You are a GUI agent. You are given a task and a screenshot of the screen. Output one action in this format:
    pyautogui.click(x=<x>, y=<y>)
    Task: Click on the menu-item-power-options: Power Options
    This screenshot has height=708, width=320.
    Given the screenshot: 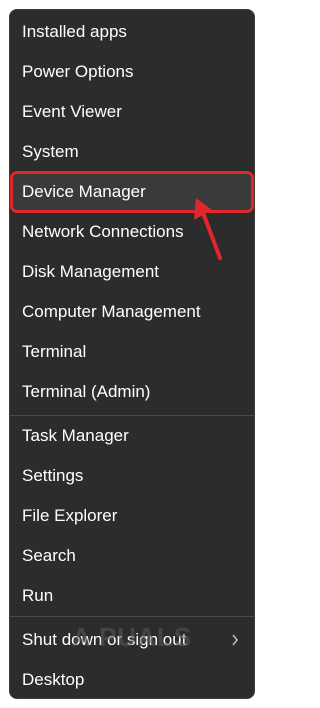 What is the action you would take?
    pyautogui.click(x=132, y=72)
    